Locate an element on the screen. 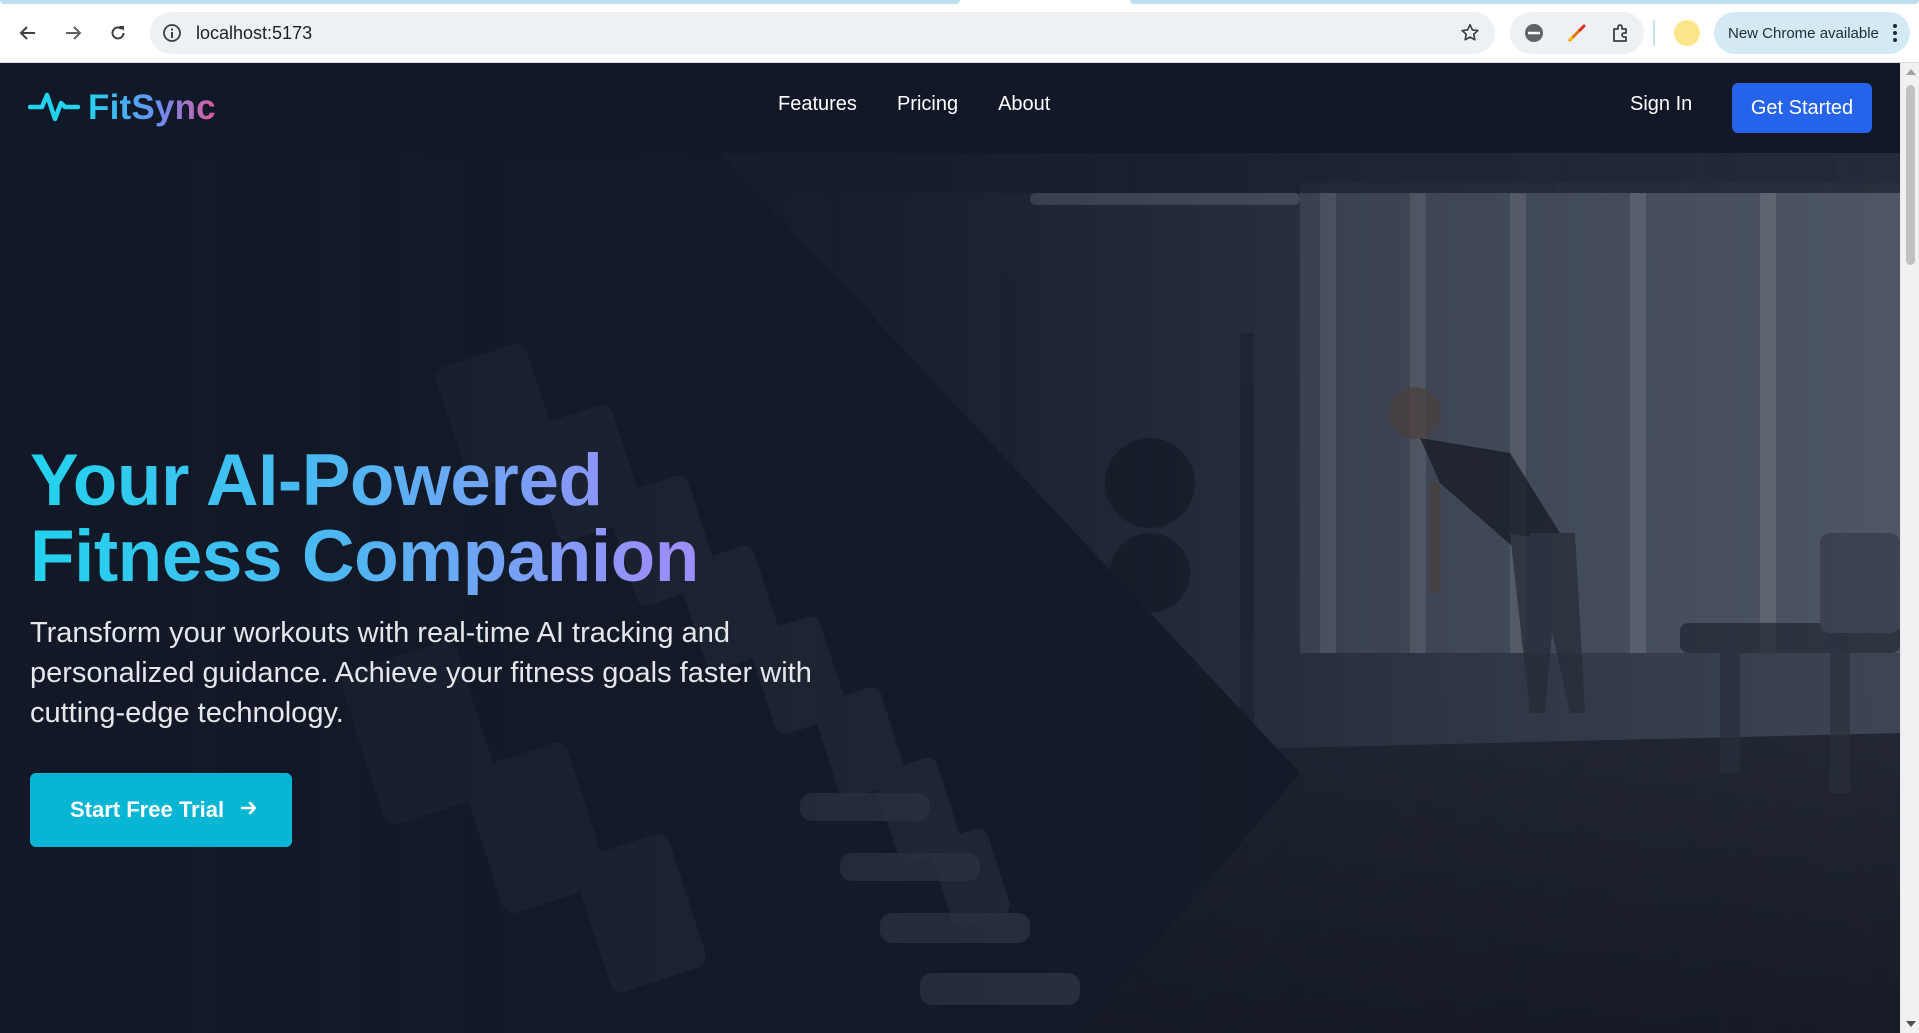 The height and width of the screenshot is (1033, 1919). back-arrow-icon is located at coordinates (28, 33).